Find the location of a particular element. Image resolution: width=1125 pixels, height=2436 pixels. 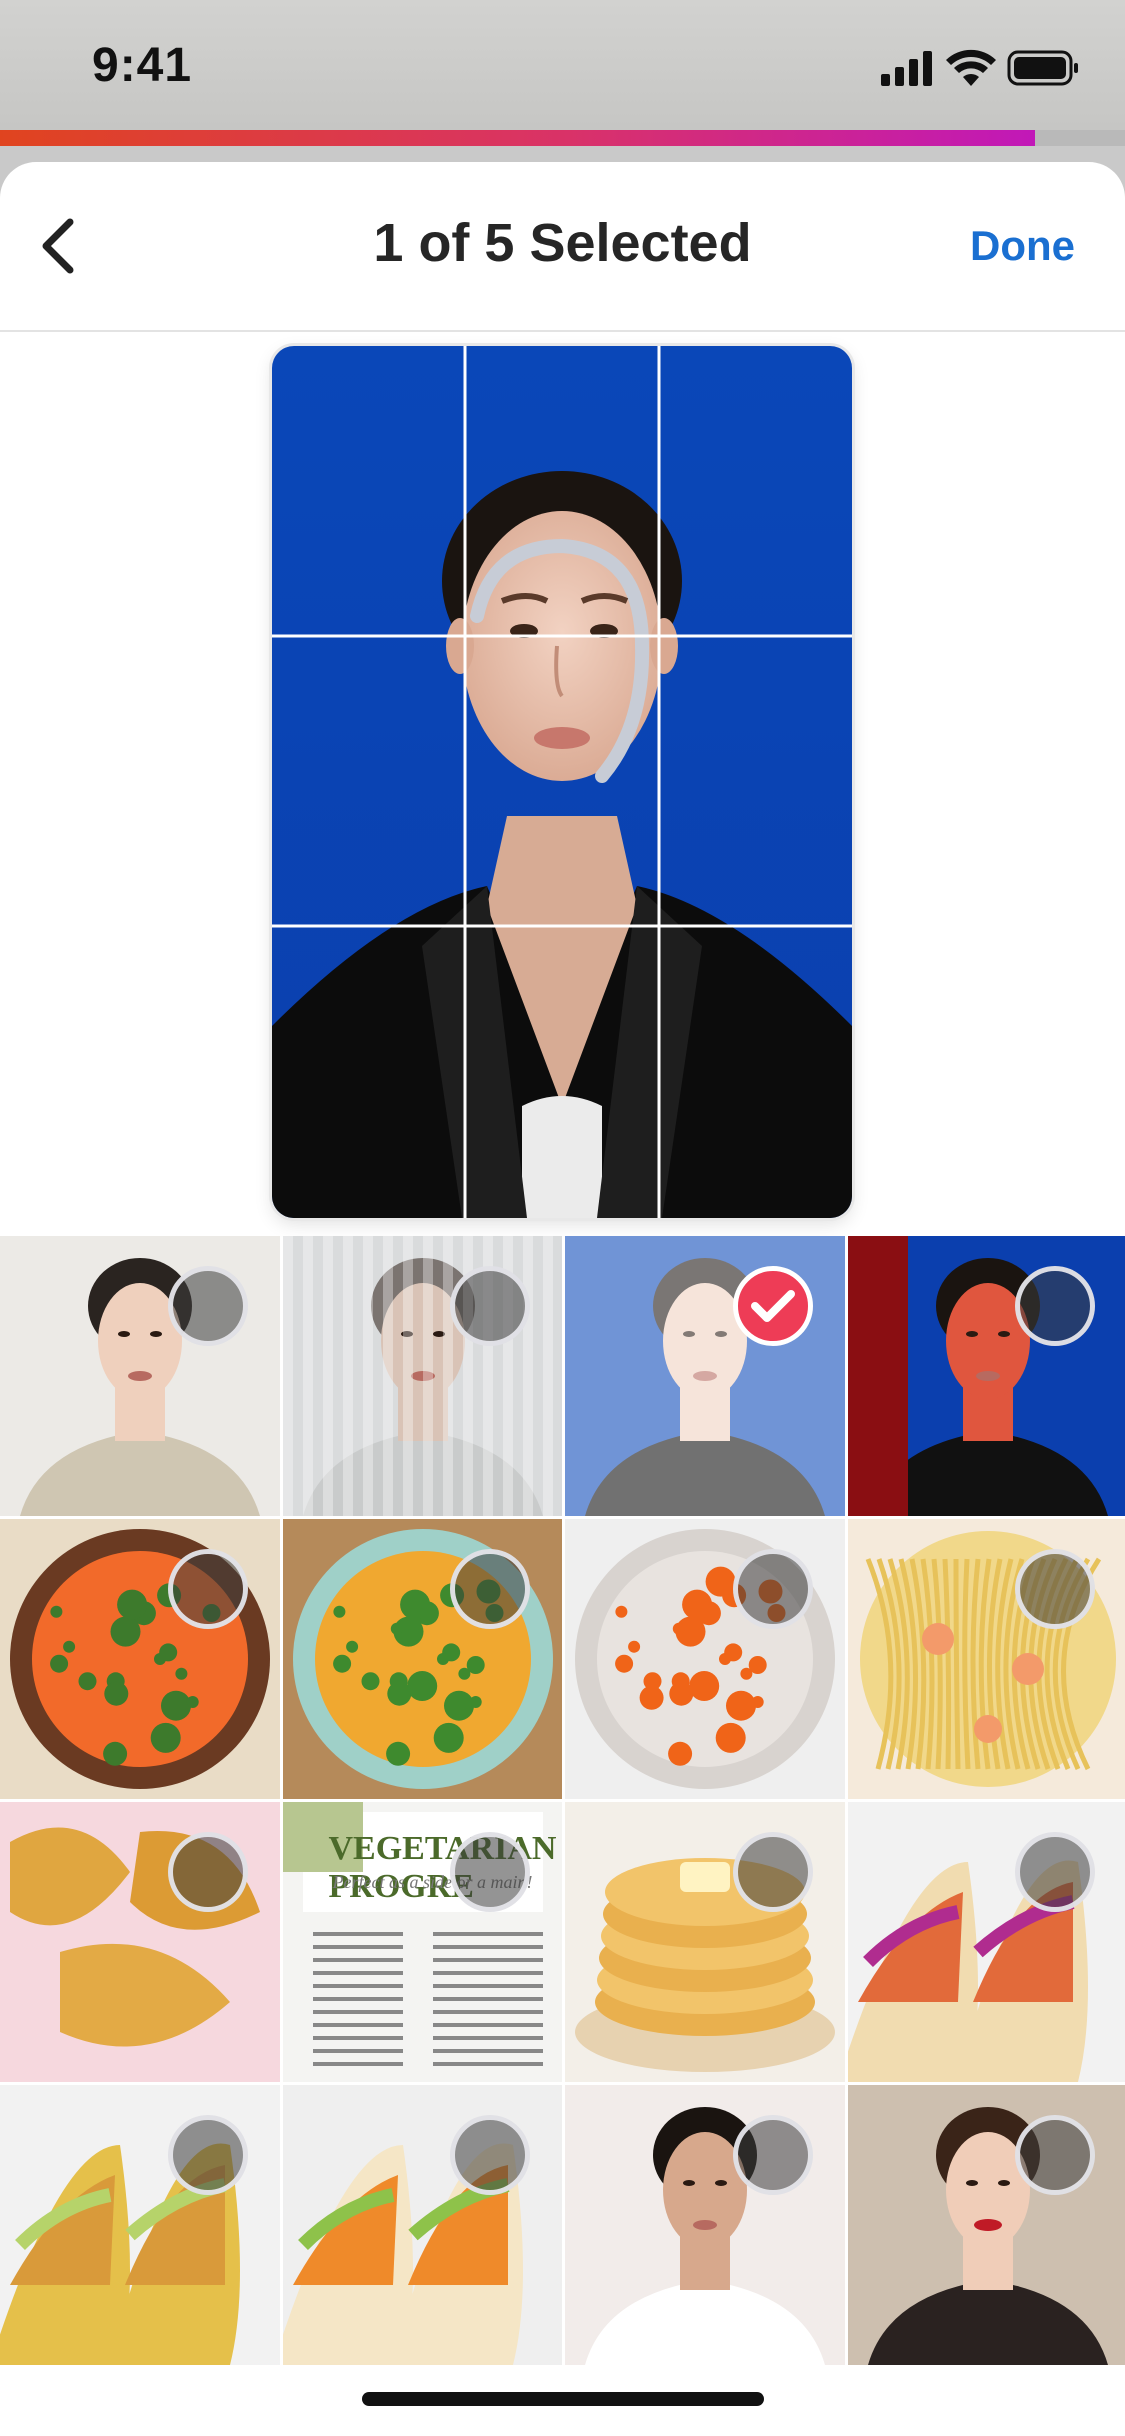

selection-checkmark is located at coordinates (772, 1306).